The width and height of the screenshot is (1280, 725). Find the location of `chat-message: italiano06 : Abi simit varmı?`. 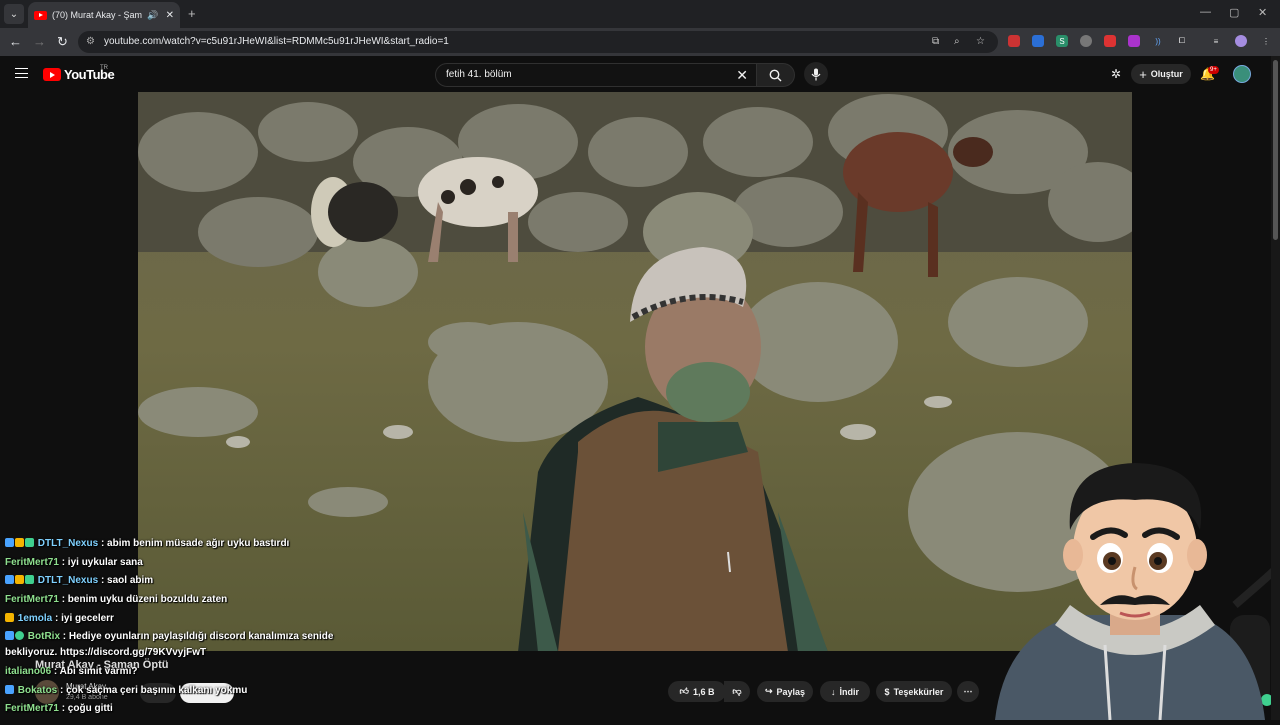

chat-message: italiano06 : Abi simit varmı? is located at coordinates (71, 671).